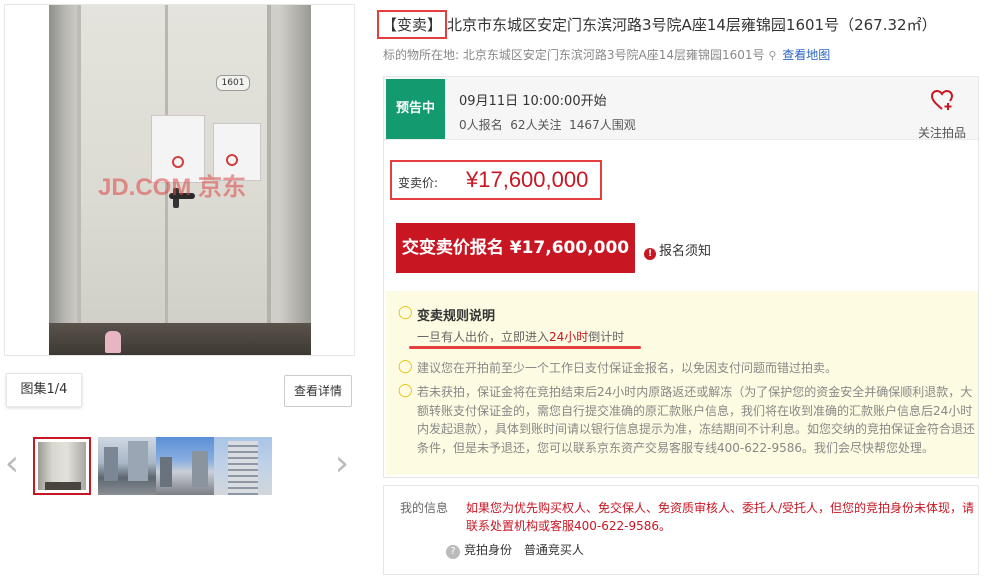 The image size is (1004, 577). What do you see at coordinates (547, 125) in the screenshot?
I see `auction-stats: 0人报名 62人关注 1467人围观` at bounding box center [547, 125].